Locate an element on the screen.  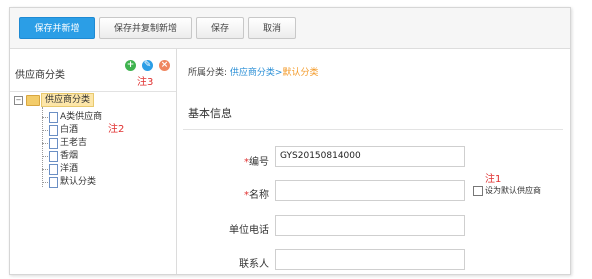
contact-field is located at coordinates (370, 259).